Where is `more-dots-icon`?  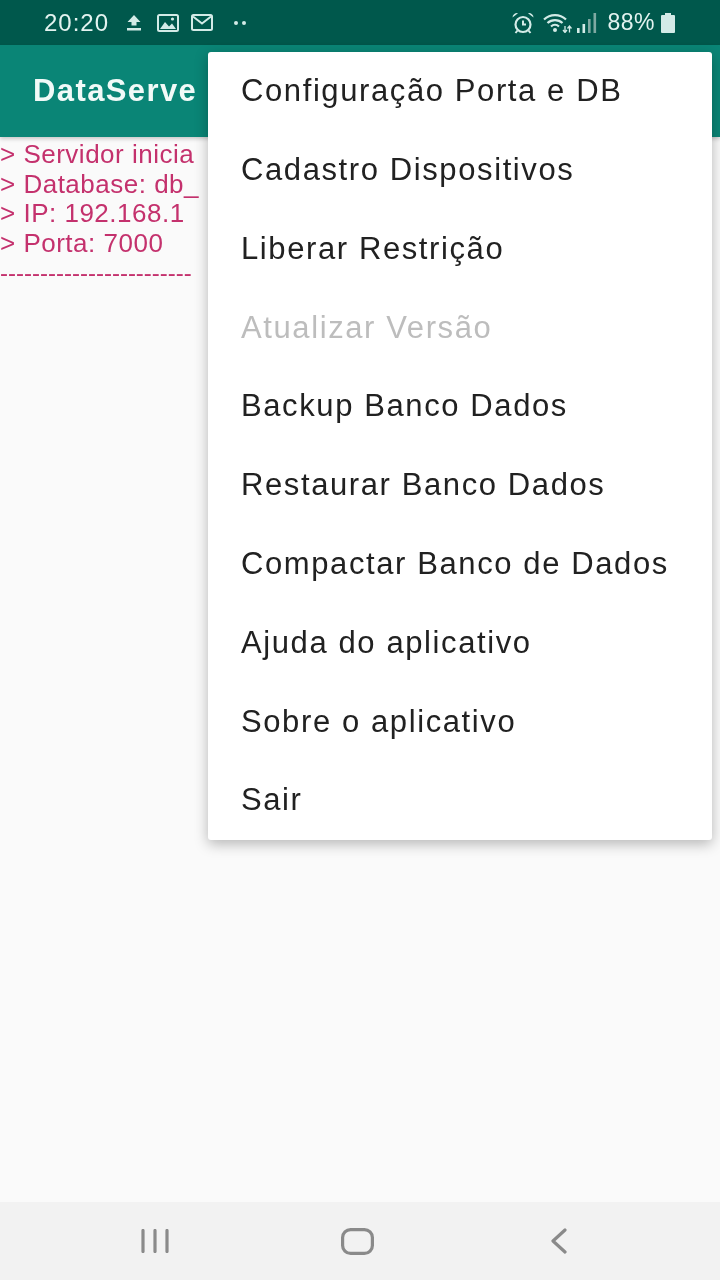
more-dots-icon is located at coordinates (240, 22).